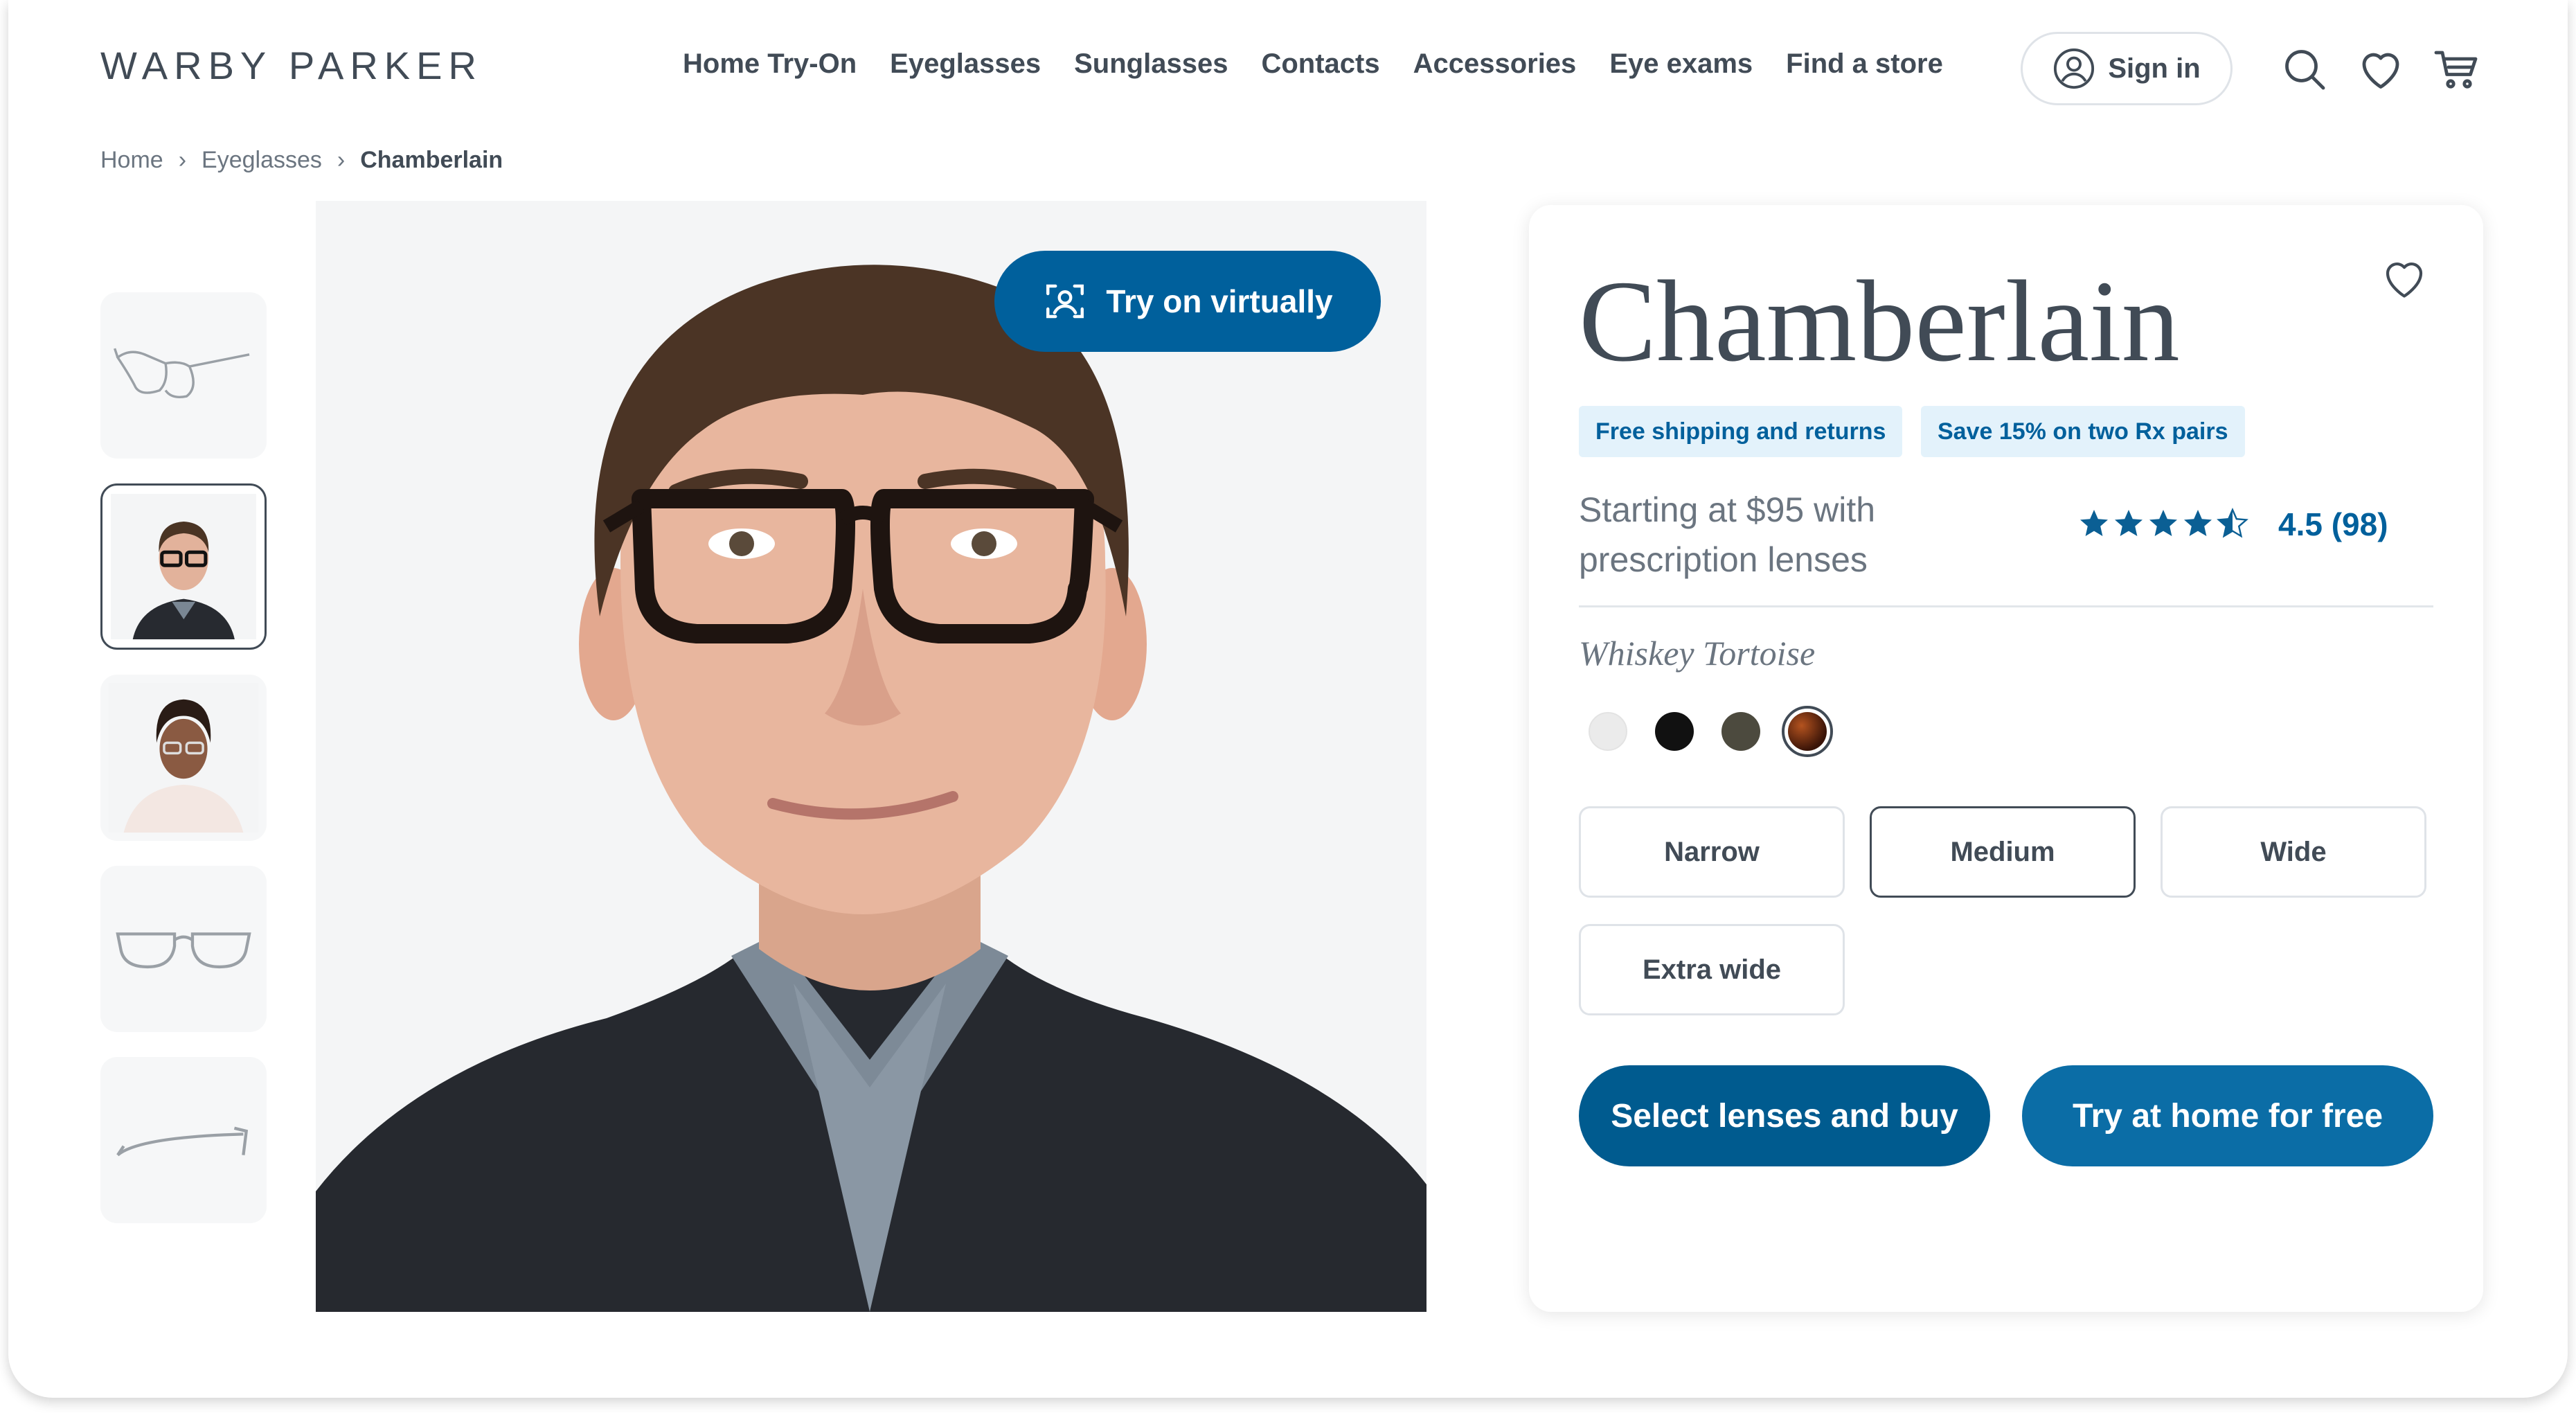  I want to click on size-narrow-button: Narrow, so click(1712, 852).